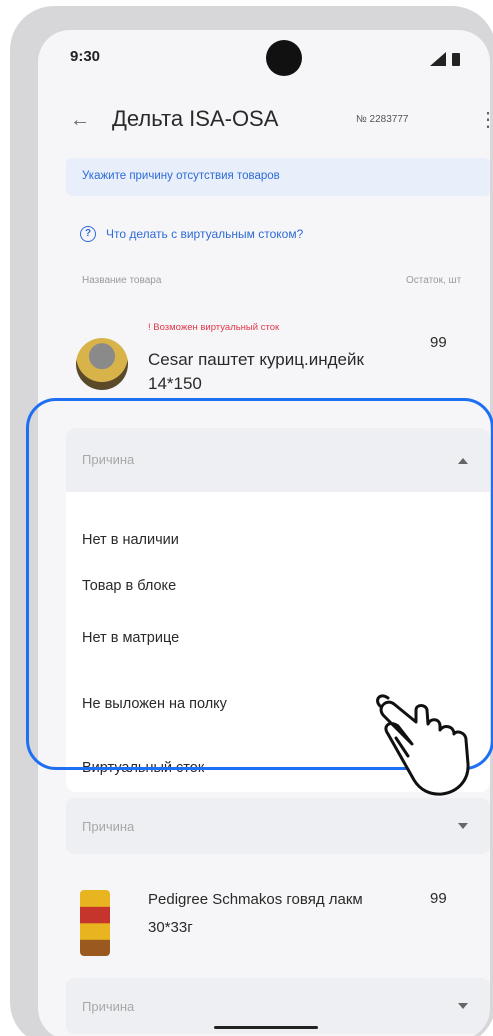 This screenshot has height=1036, width=493. What do you see at coordinates (449, 59) in the screenshot?
I see `status-icons` at bounding box center [449, 59].